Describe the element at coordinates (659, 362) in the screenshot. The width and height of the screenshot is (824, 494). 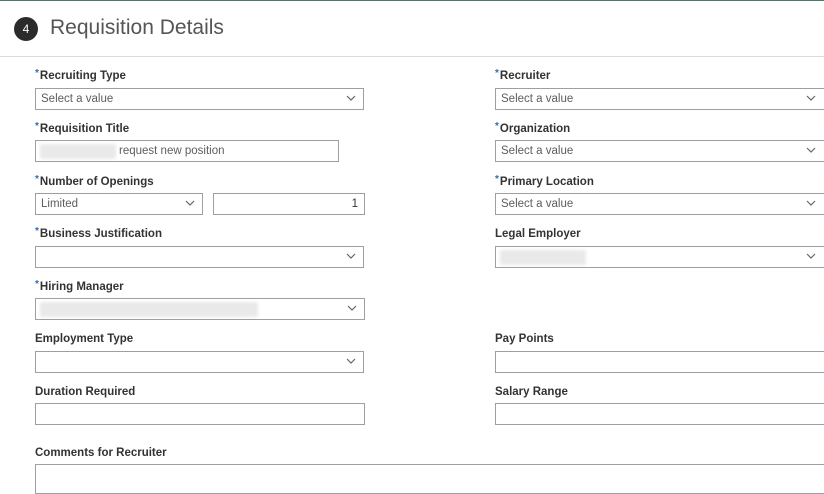
I see `pay-points-input` at that location.